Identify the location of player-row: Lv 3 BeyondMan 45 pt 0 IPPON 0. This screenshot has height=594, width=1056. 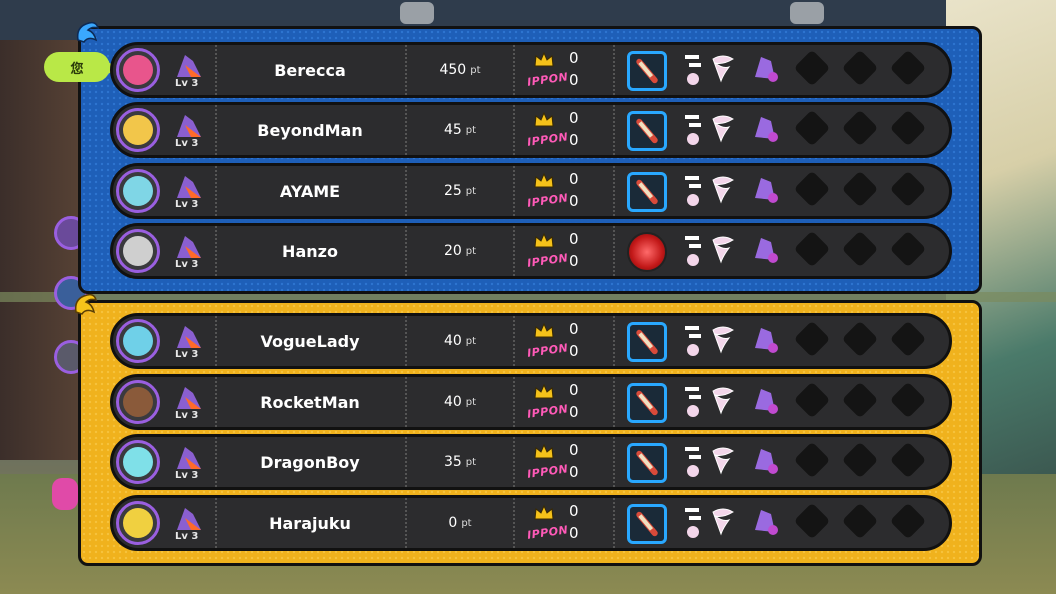
(531, 130).